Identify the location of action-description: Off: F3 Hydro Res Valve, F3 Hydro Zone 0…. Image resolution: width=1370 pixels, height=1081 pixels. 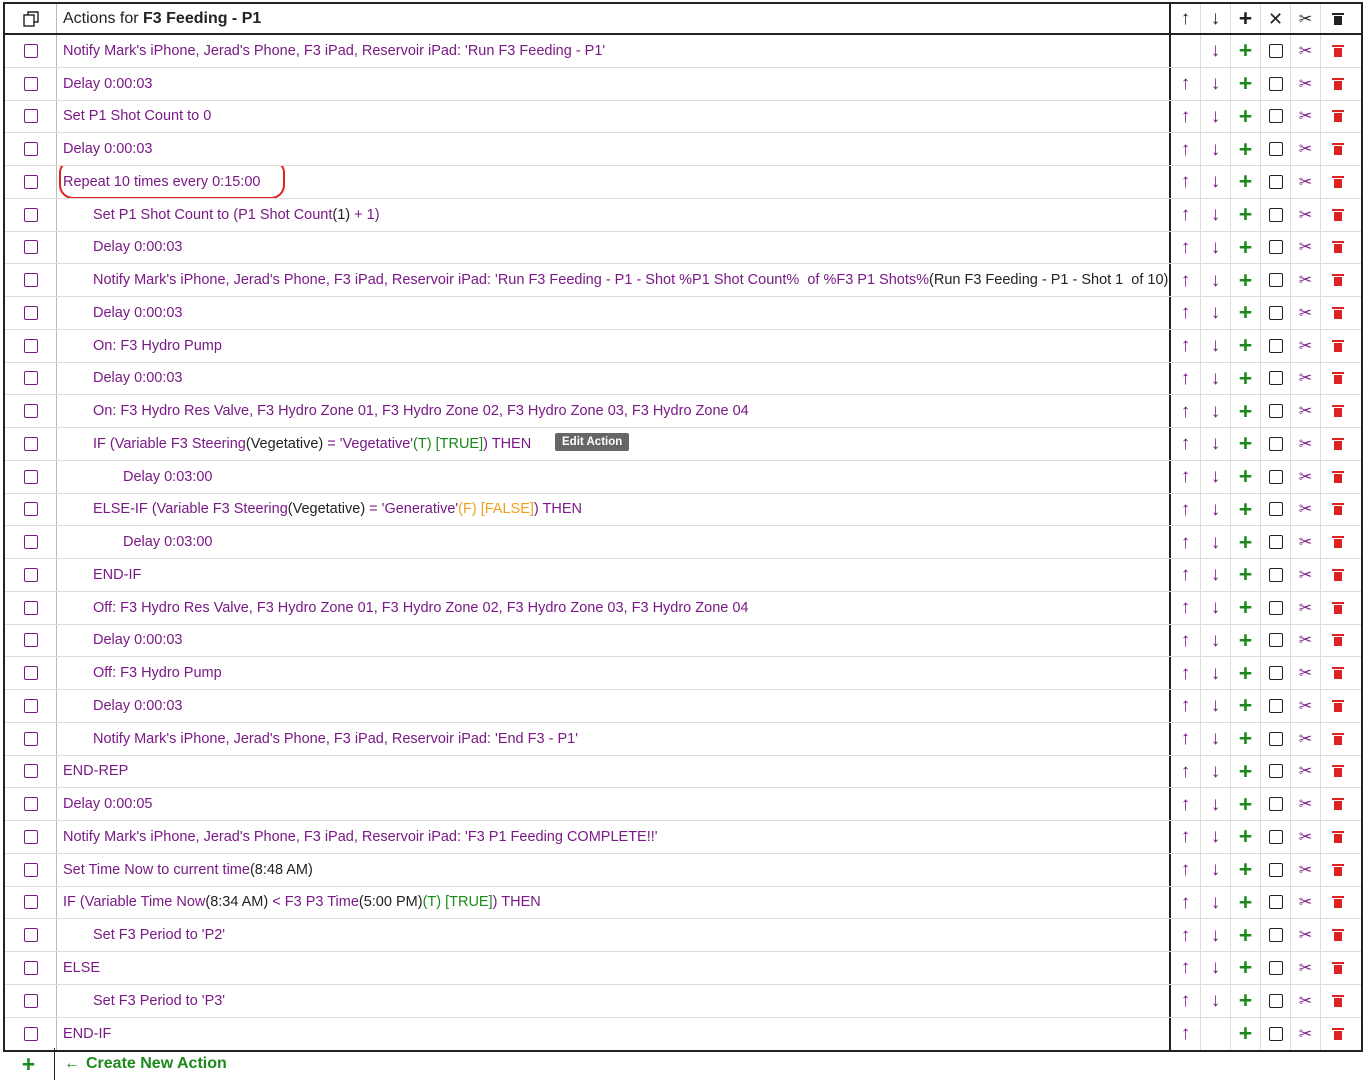
(614, 607).